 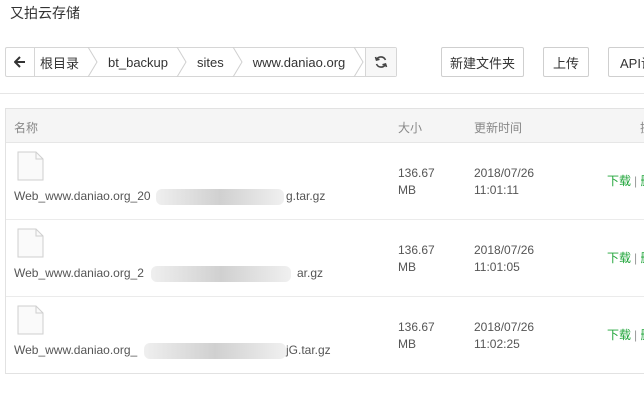 What do you see at coordinates (75, 350) in the screenshot?
I see `file-name-prefix: Web_www.daniao.org_` at bounding box center [75, 350].